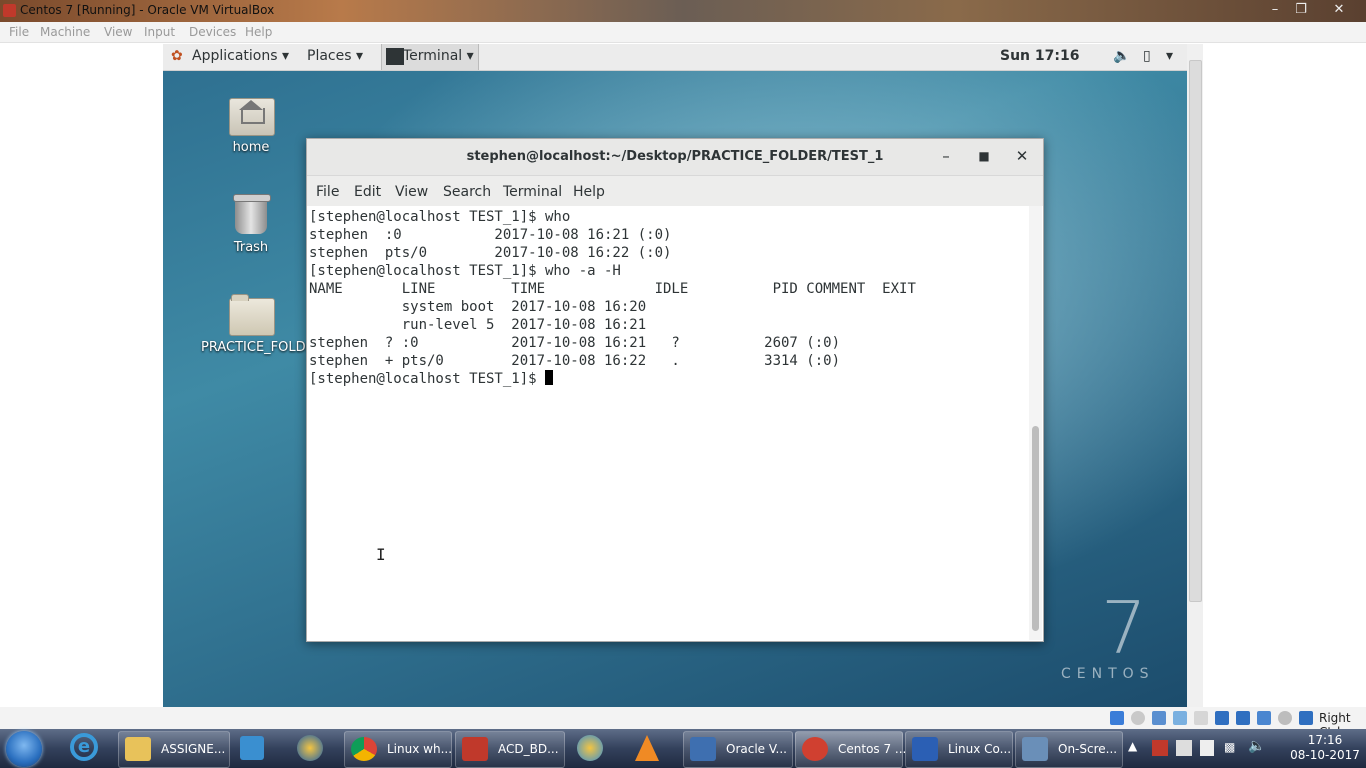 The width and height of the screenshot is (1366, 768). What do you see at coordinates (411, 192) in the screenshot?
I see `terminal-menu-view: View` at bounding box center [411, 192].